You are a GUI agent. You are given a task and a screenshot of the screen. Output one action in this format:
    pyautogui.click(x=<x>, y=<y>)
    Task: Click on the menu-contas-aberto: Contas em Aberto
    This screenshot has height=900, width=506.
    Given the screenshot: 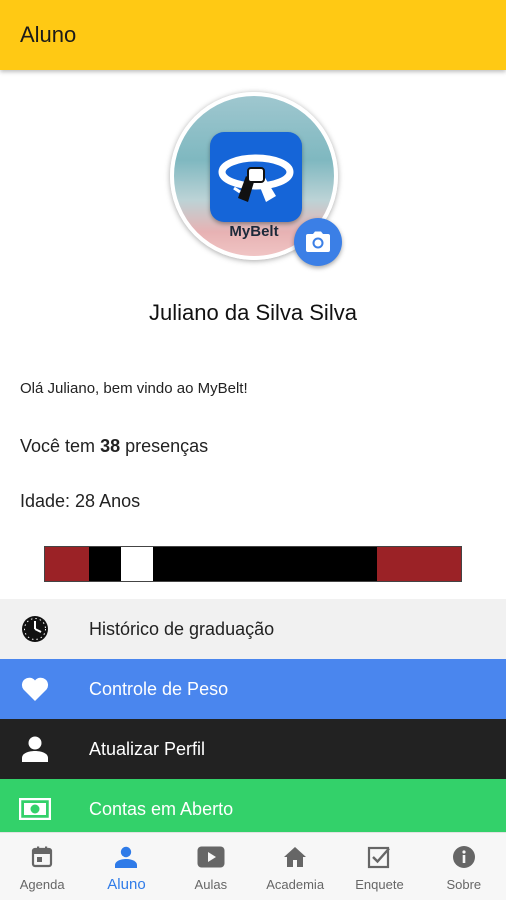 What is the action you would take?
    pyautogui.click(x=253, y=809)
    